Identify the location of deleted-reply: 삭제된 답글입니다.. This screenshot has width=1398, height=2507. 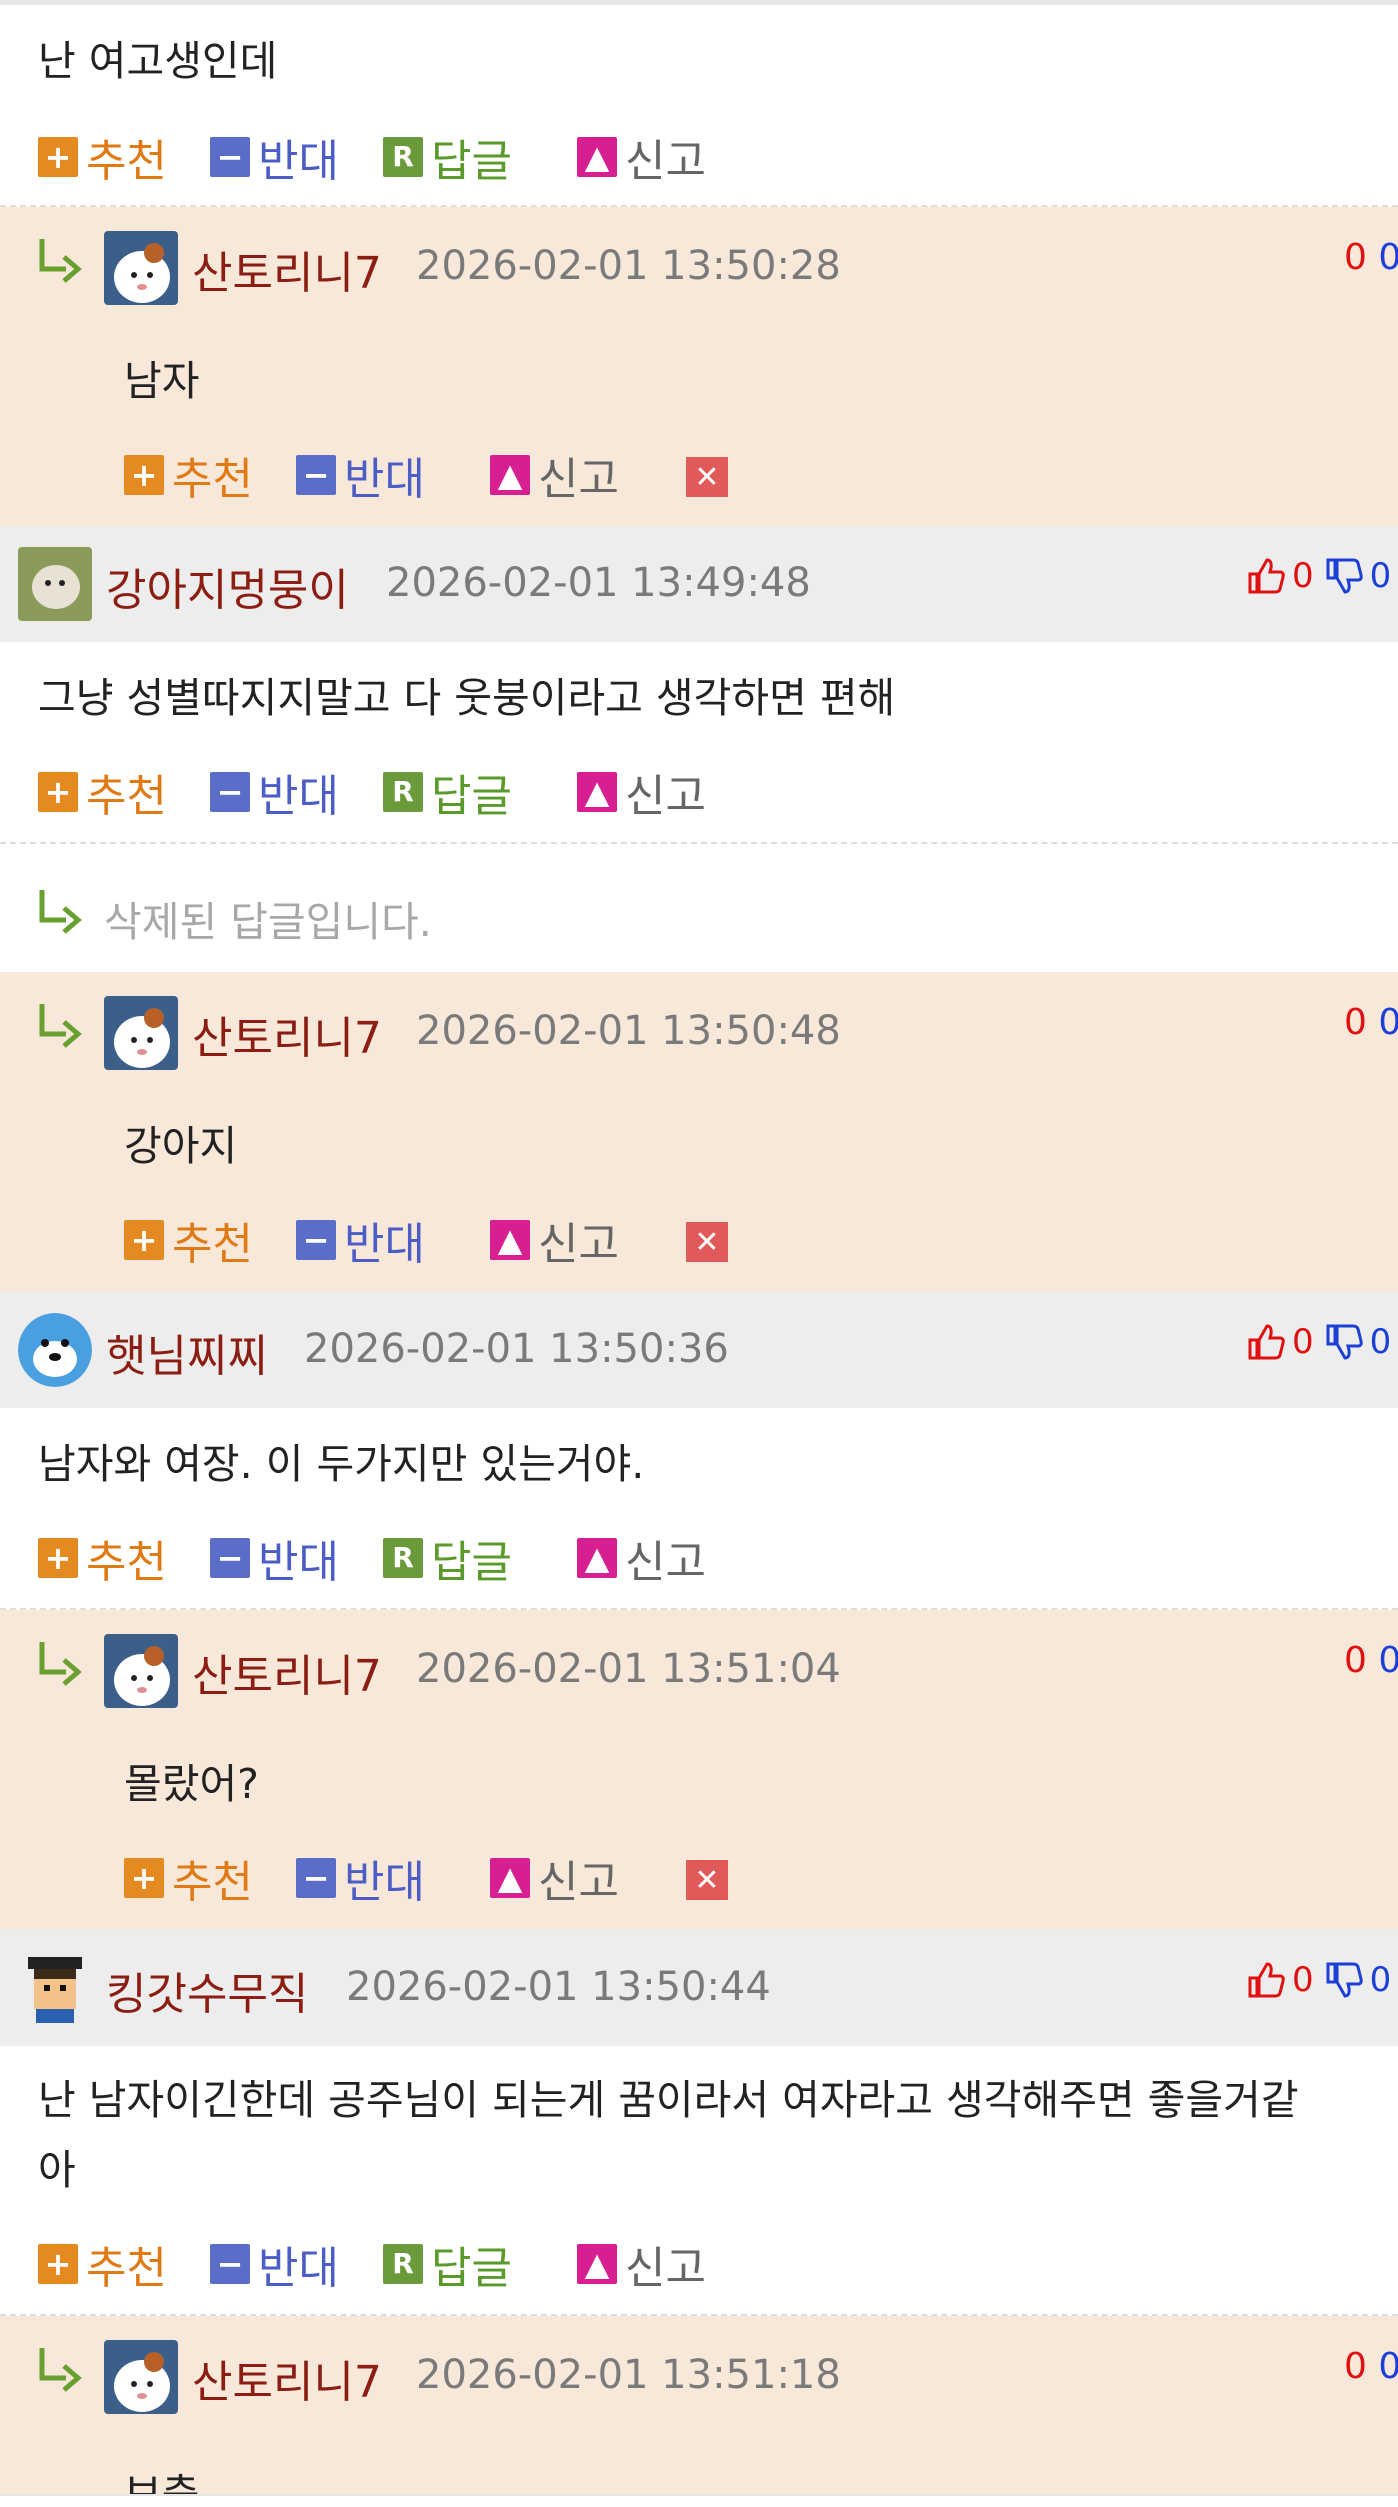
(699, 908).